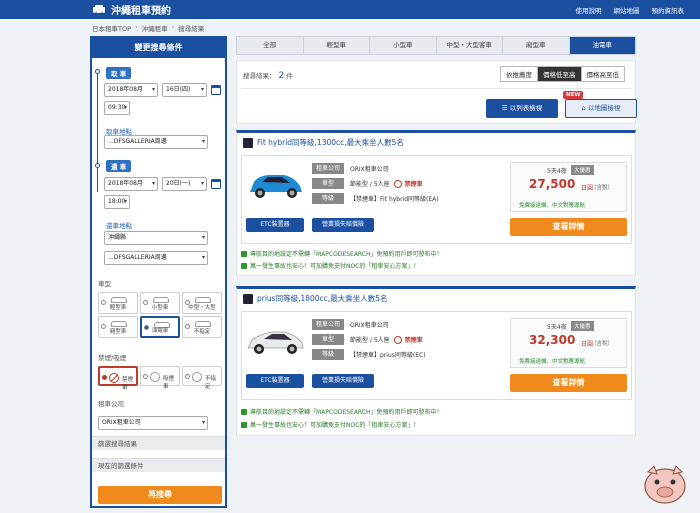 This screenshot has width=700, height=513. What do you see at coordinates (350, 9) in the screenshot?
I see `top-bar: 沖繩租車預約 使用說明 網站地圖 預約資訊表` at bounding box center [350, 9].